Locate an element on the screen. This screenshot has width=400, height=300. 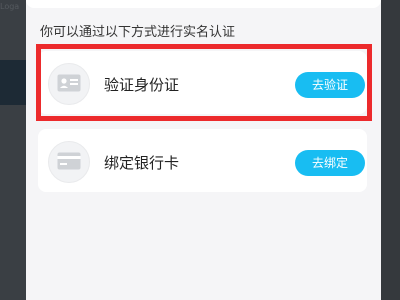
bind-bank-card-button: 去绑定 is located at coordinates (330, 163).